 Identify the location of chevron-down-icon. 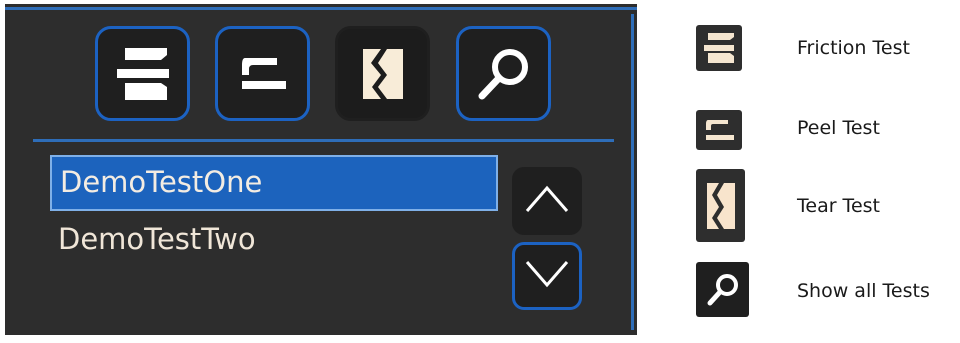
(547, 276).